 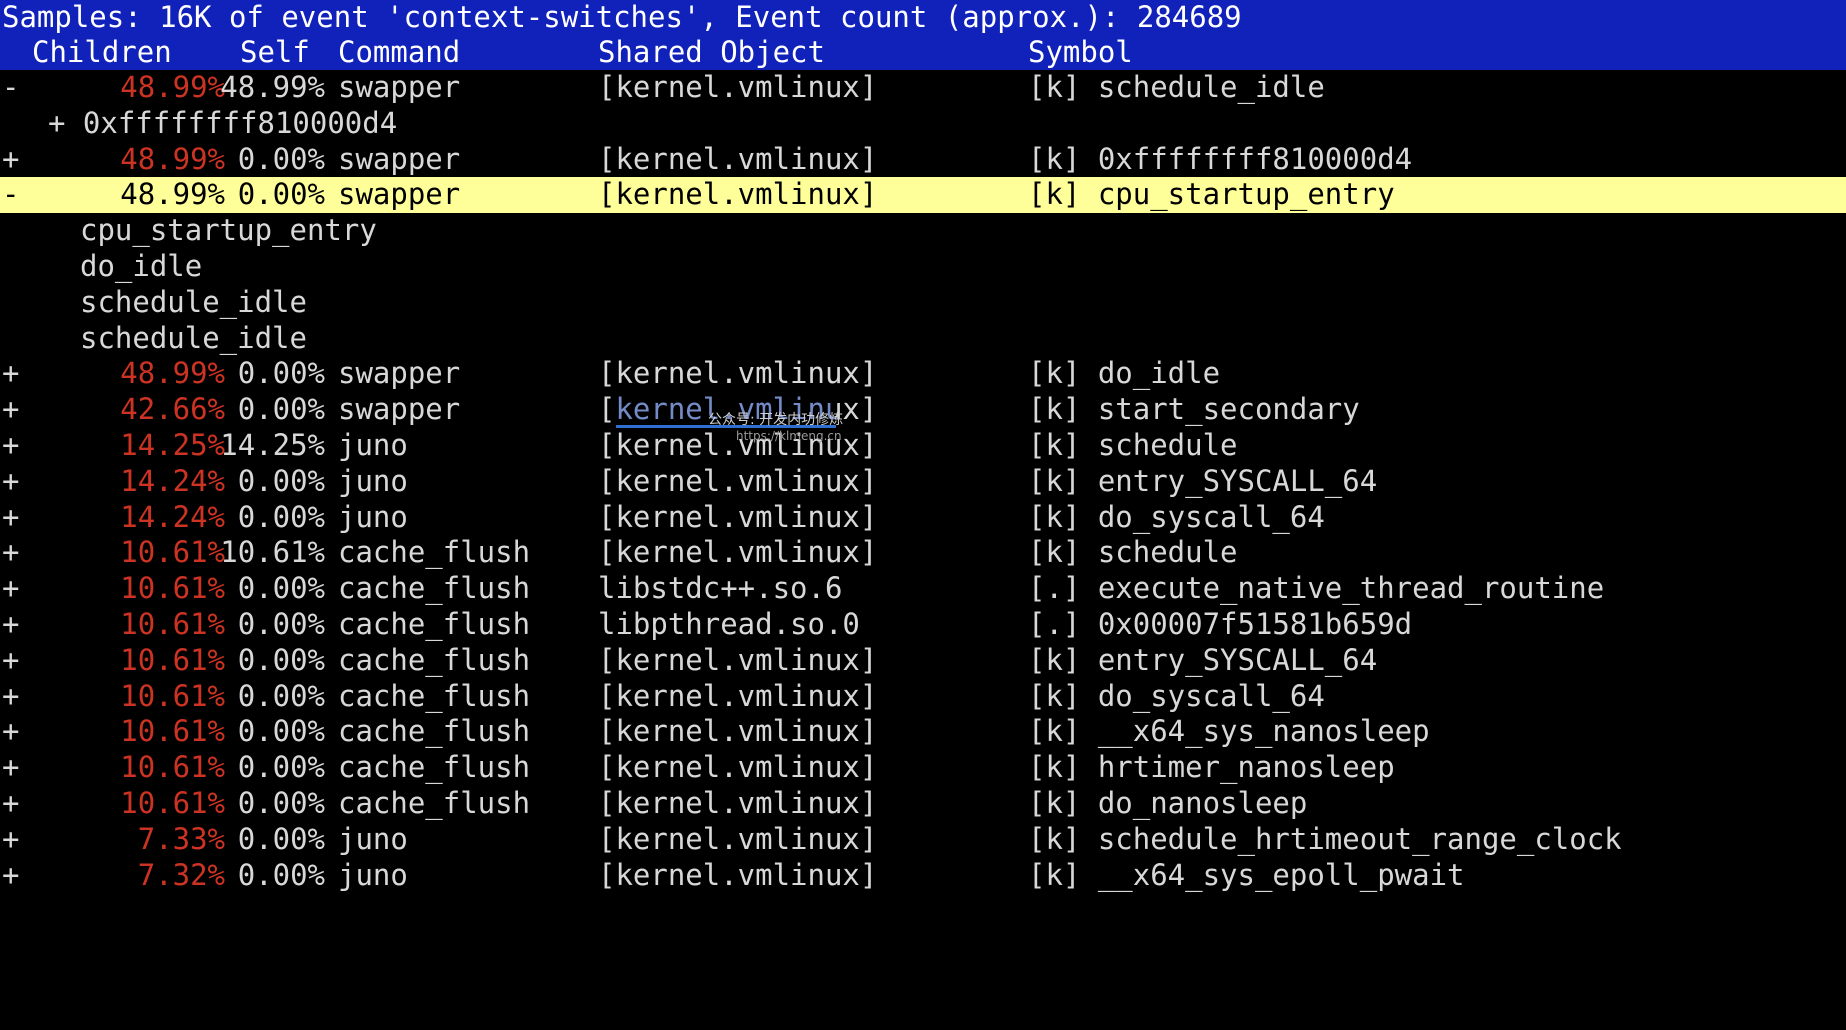 What do you see at coordinates (1194, 409) in the screenshot?
I see `cell-symbol: [k] start_secondary` at bounding box center [1194, 409].